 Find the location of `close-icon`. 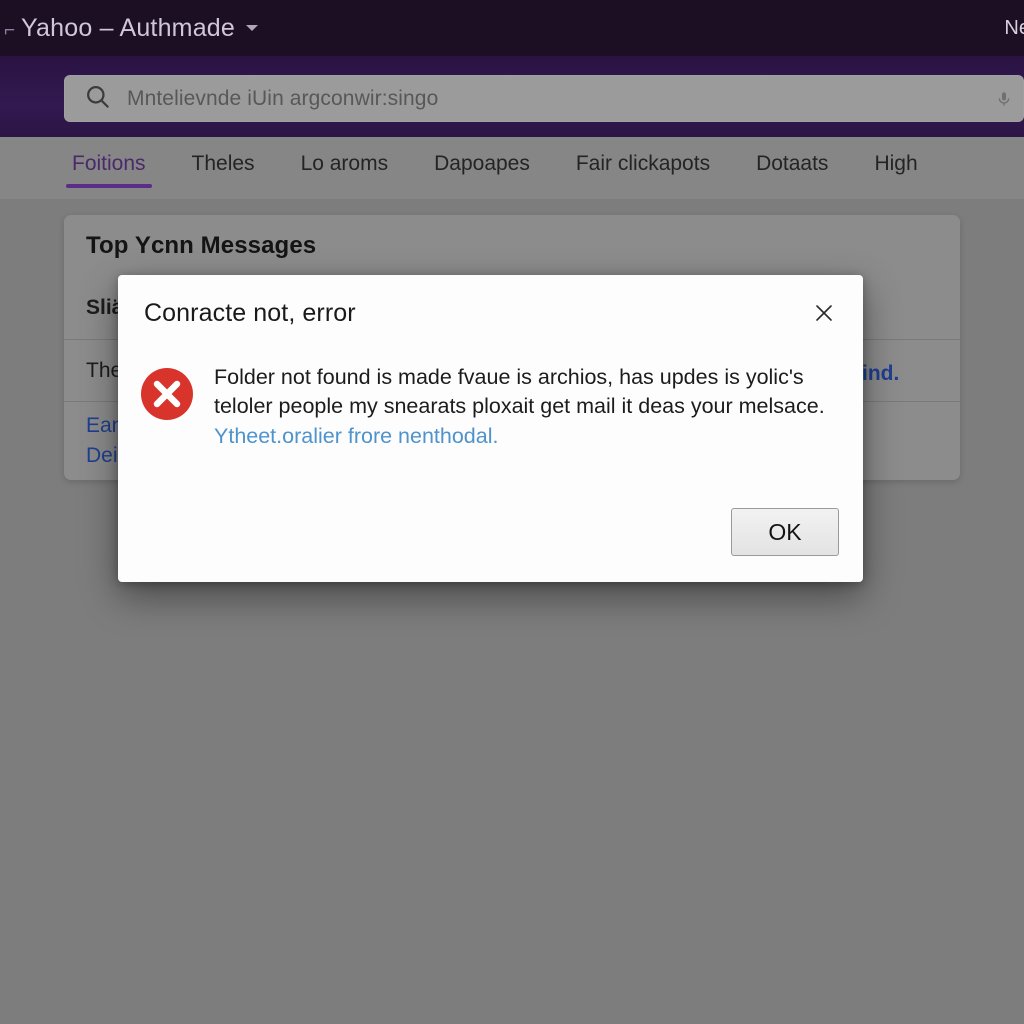

close-icon is located at coordinates (824, 313).